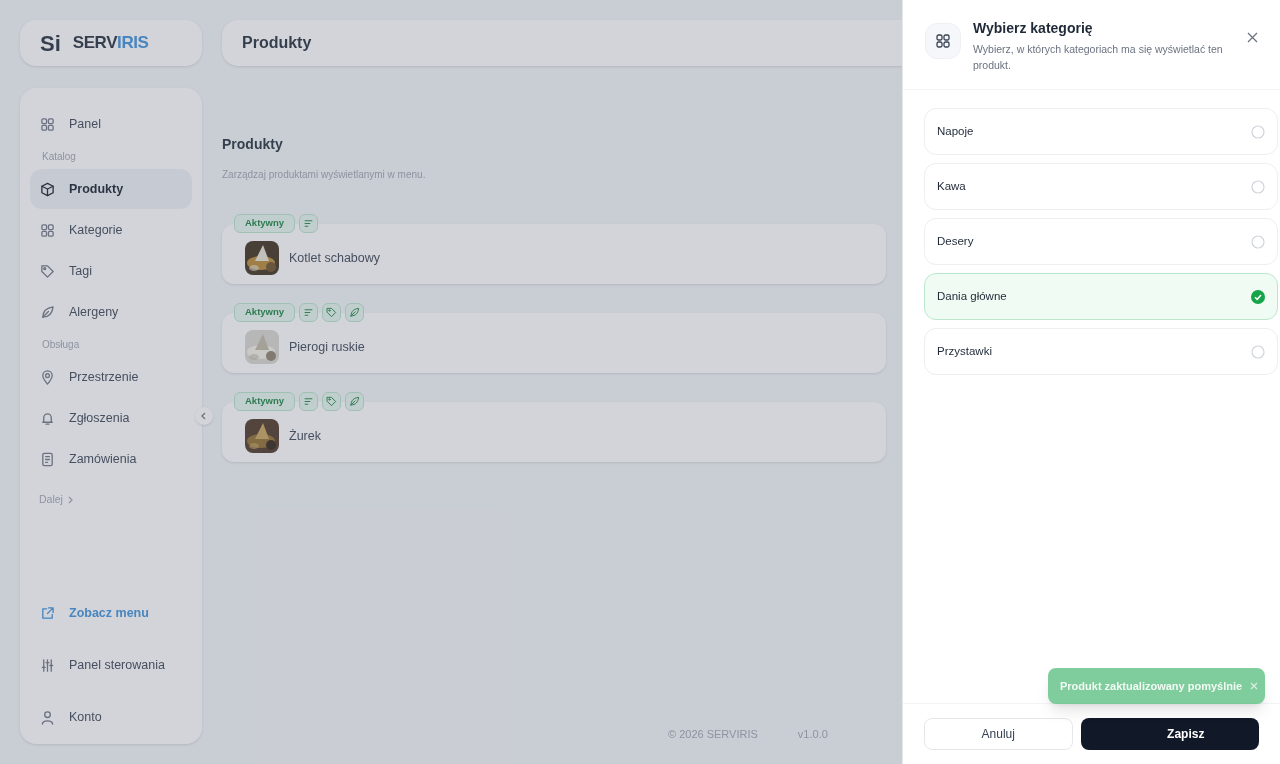  I want to click on chevron-left-icon, so click(204, 416).